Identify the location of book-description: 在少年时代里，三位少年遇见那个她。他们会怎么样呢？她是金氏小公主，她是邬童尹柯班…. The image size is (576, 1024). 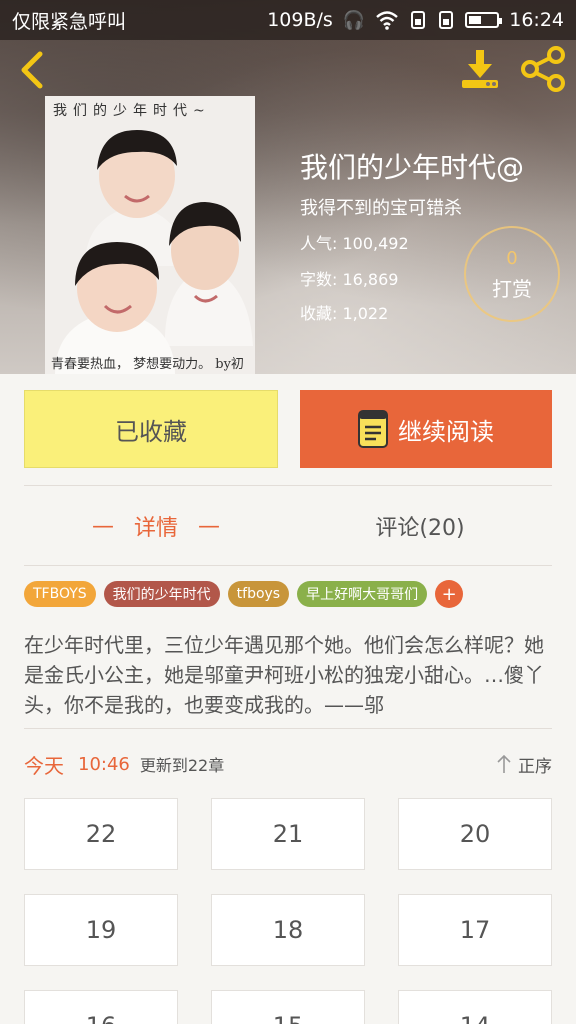
(289, 675).